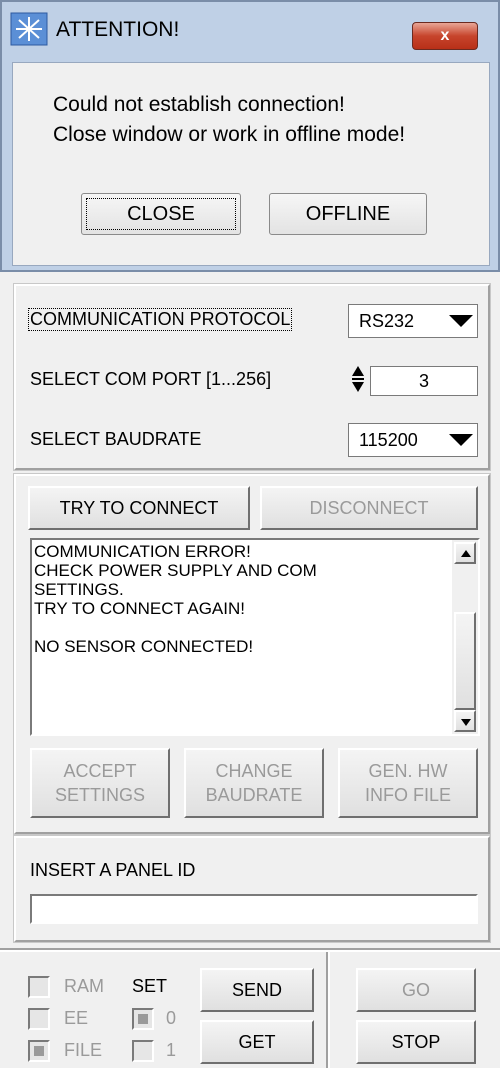  I want to click on set-1-checkbox, so click(143, 1051).